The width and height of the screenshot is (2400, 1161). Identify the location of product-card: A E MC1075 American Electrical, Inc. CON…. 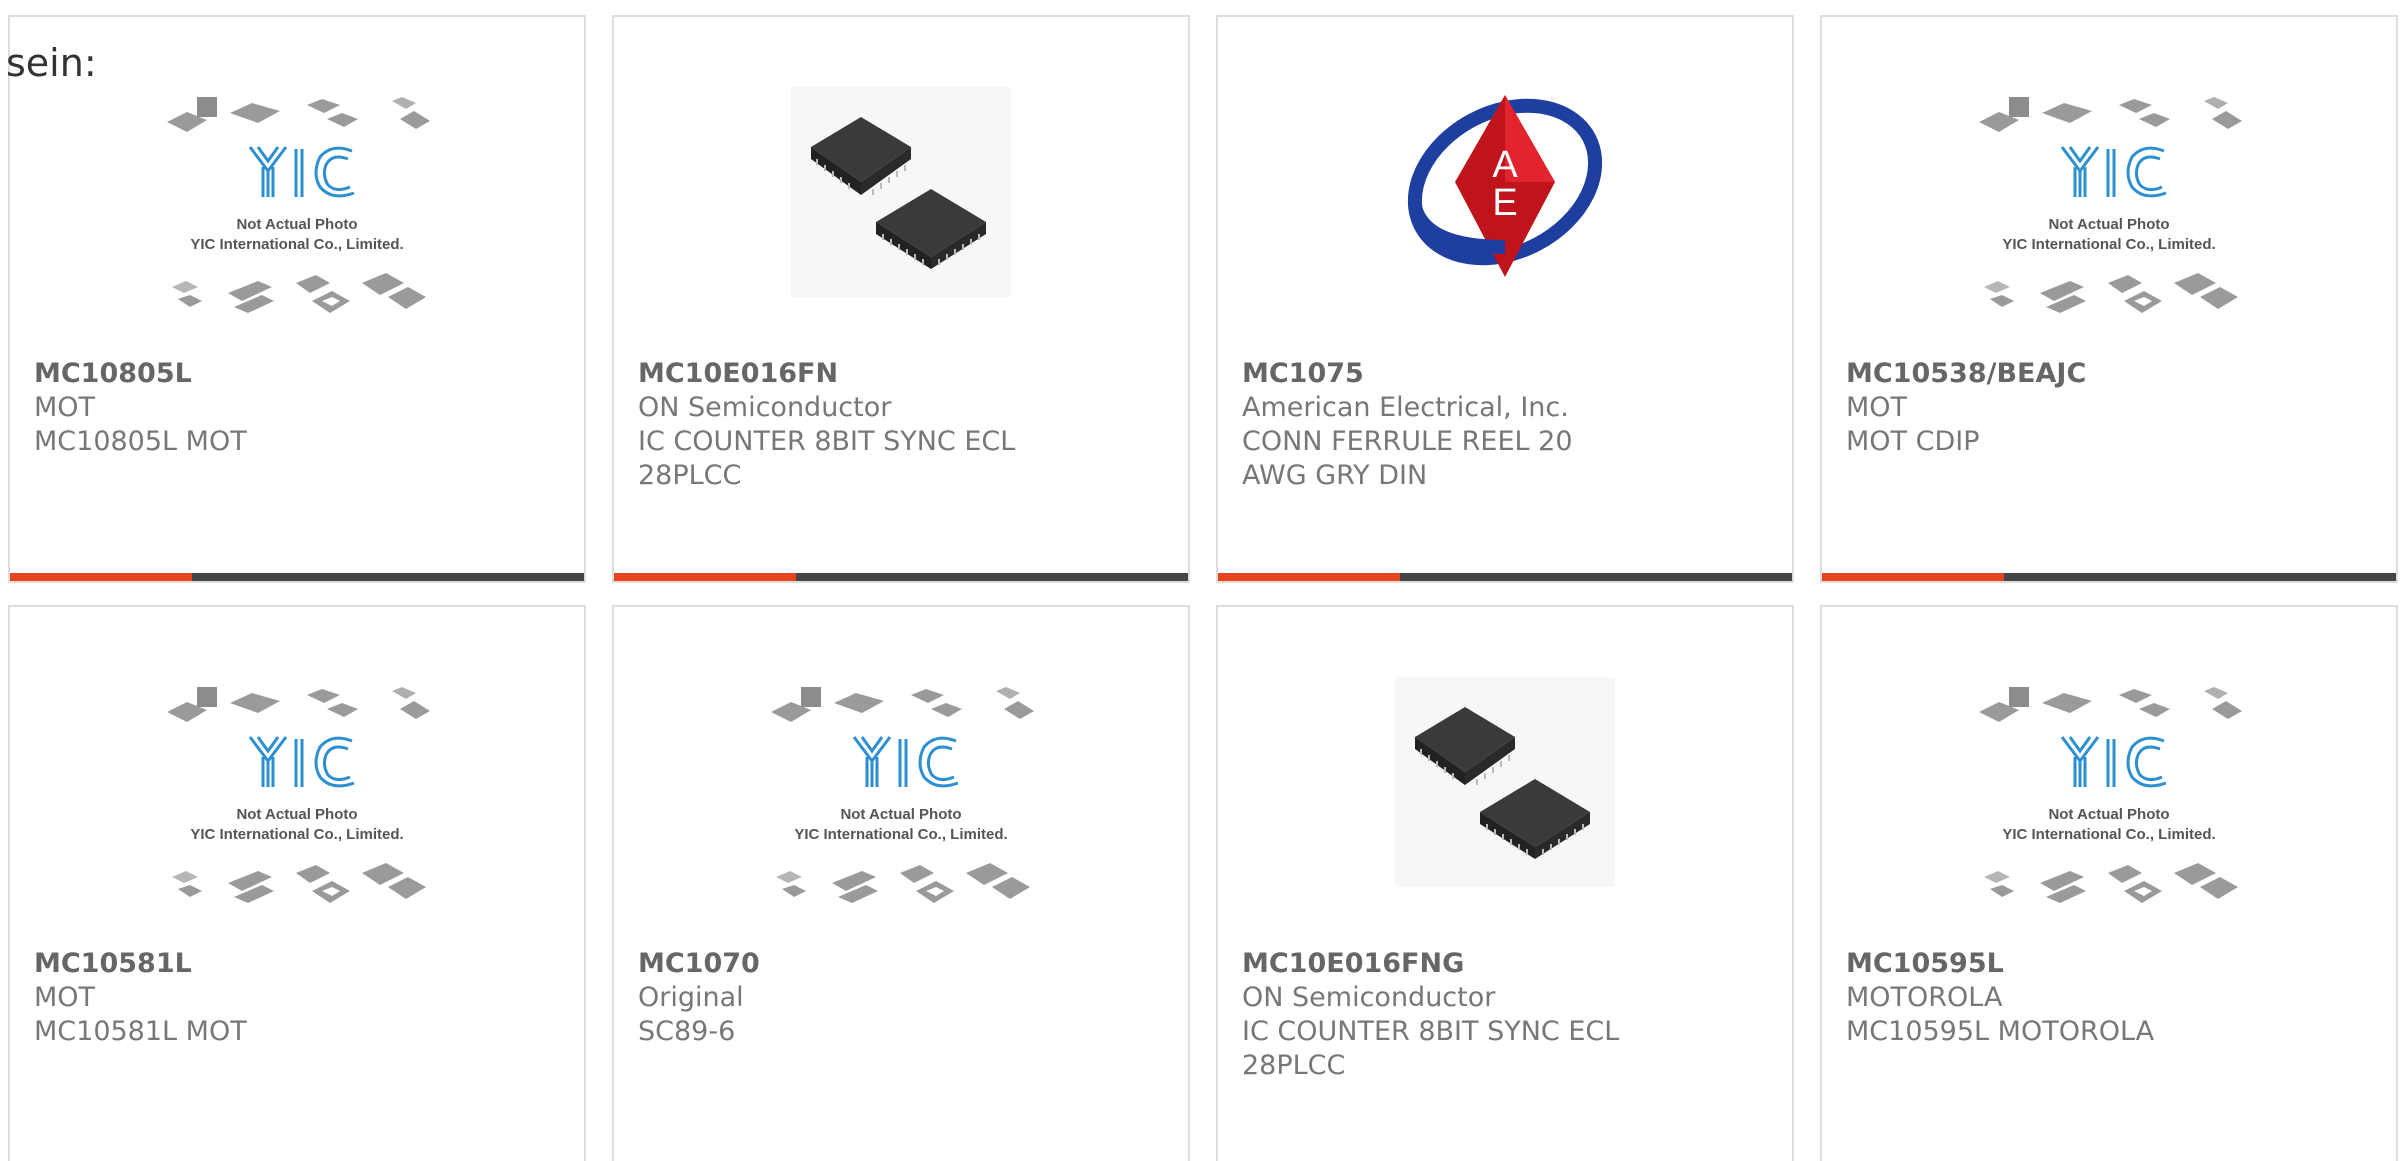
(1505, 299).